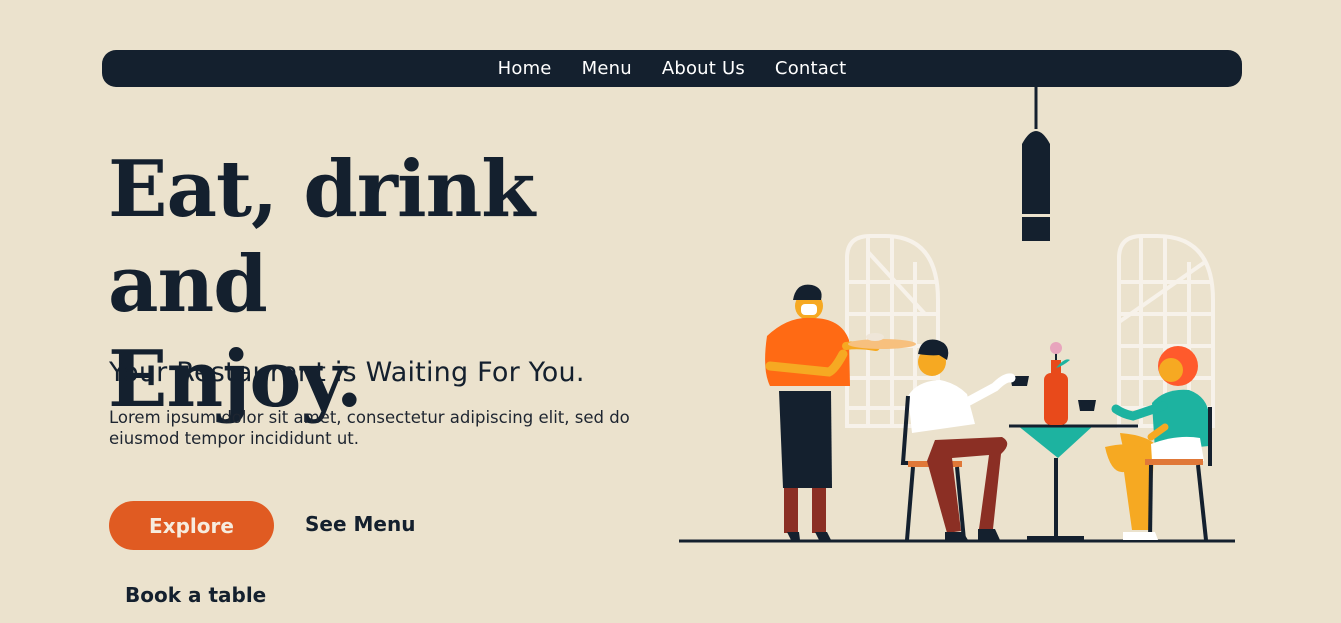 Image resolution: width=1341 pixels, height=623 pixels. I want to click on nav-link-menu: Menu, so click(607, 68).